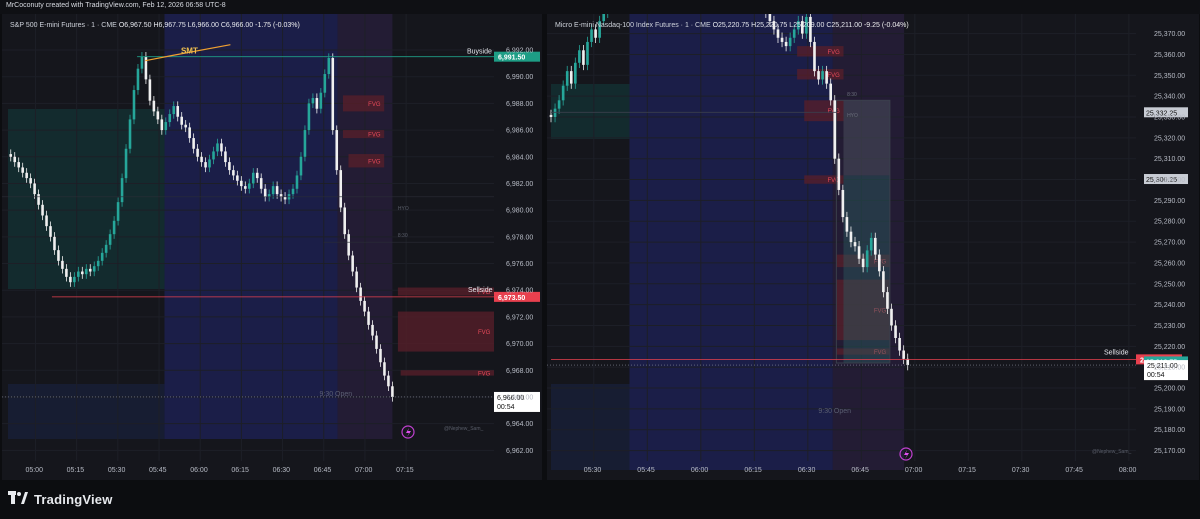  What do you see at coordinates (593, 470) in the screenshot?
I see `x-tick-label: 05:30` at bounding box center [593, 470].